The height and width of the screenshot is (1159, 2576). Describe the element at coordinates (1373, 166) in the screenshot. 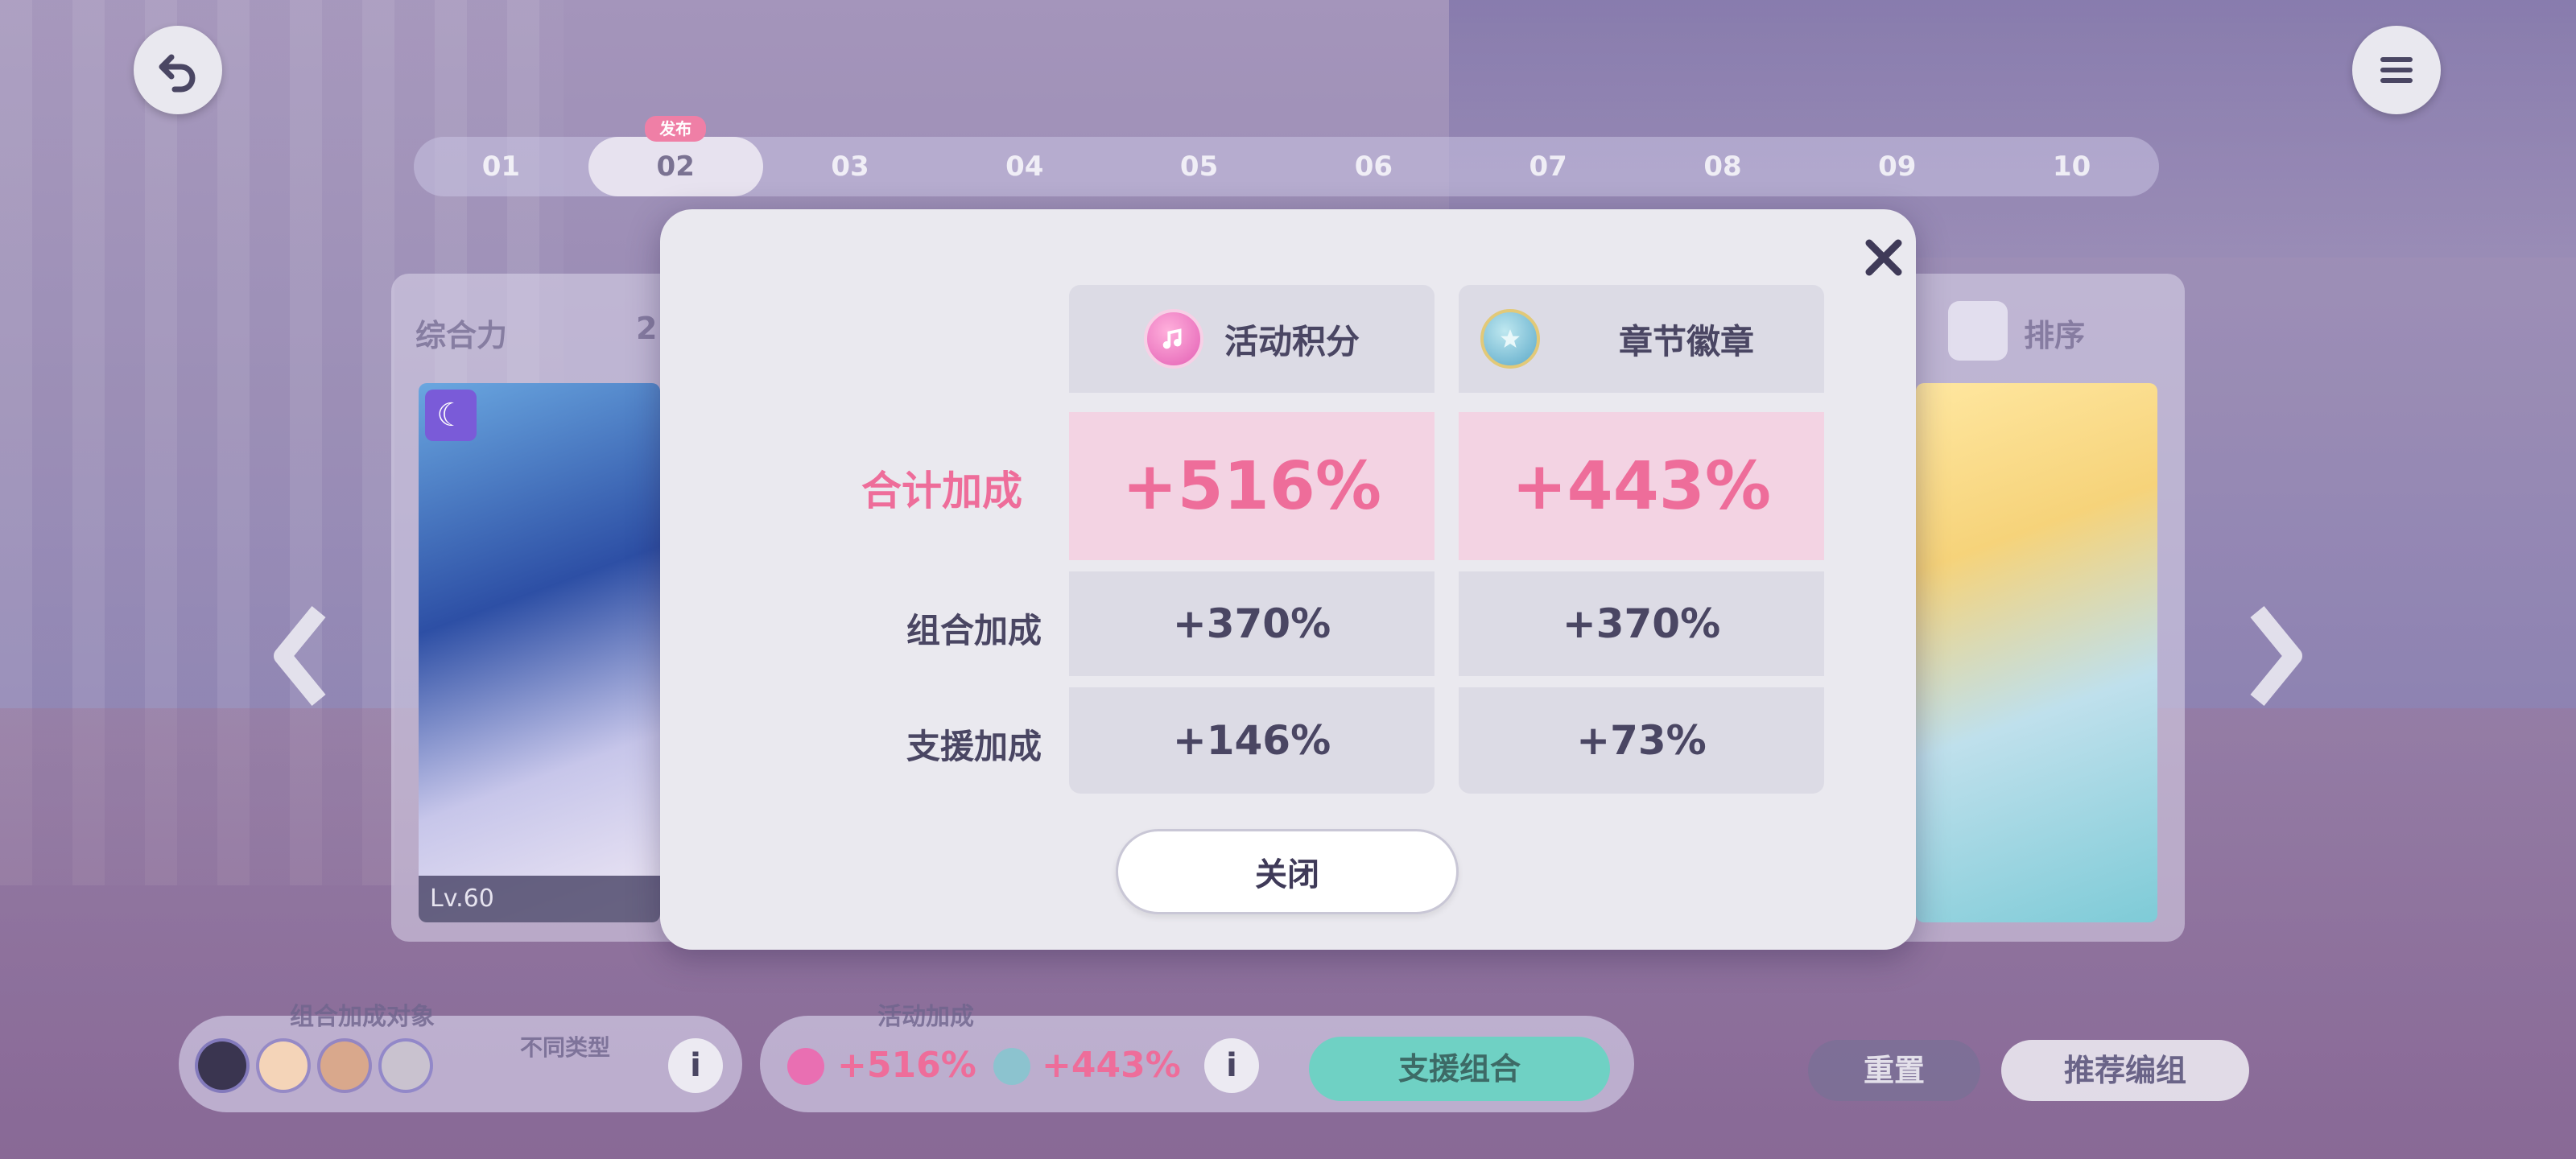

I see `tab-06: 06` at that location.